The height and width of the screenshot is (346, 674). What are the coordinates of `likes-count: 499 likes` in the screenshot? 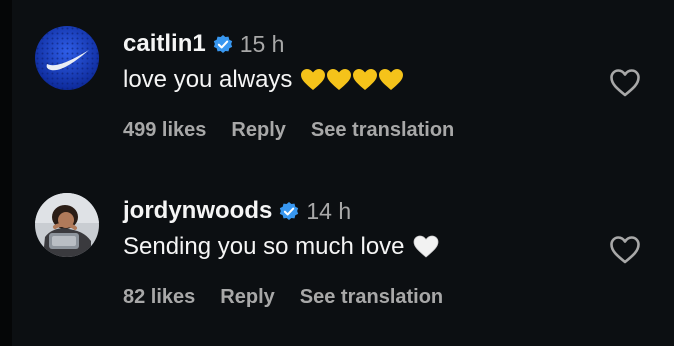 It's located at (164, 130).